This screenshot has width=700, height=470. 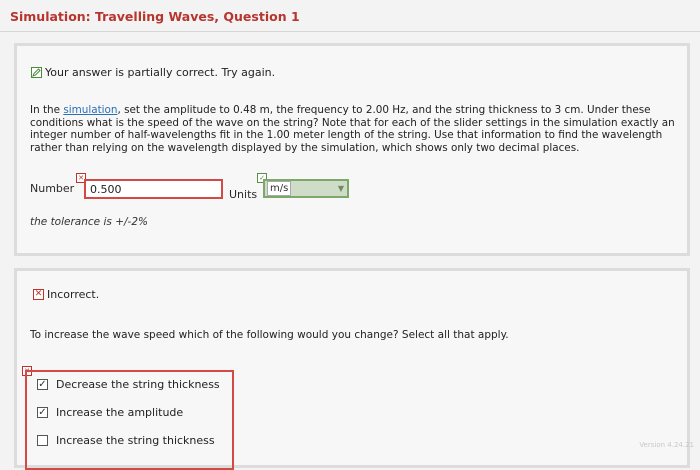 I want to click on question-text-pre: In the, so click(x=47, y=110).